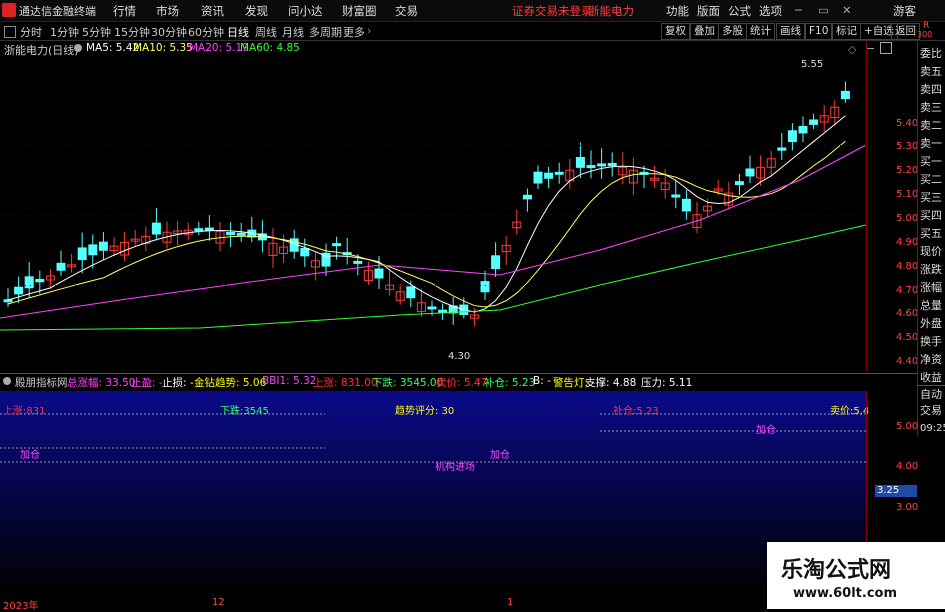 This screenshot has height=612, width=945. What do you see at coordinates (408, 383) in the screenshot?
I see `ind-field-down: 下跌: 3545.00` at bounding box center [408, 383].